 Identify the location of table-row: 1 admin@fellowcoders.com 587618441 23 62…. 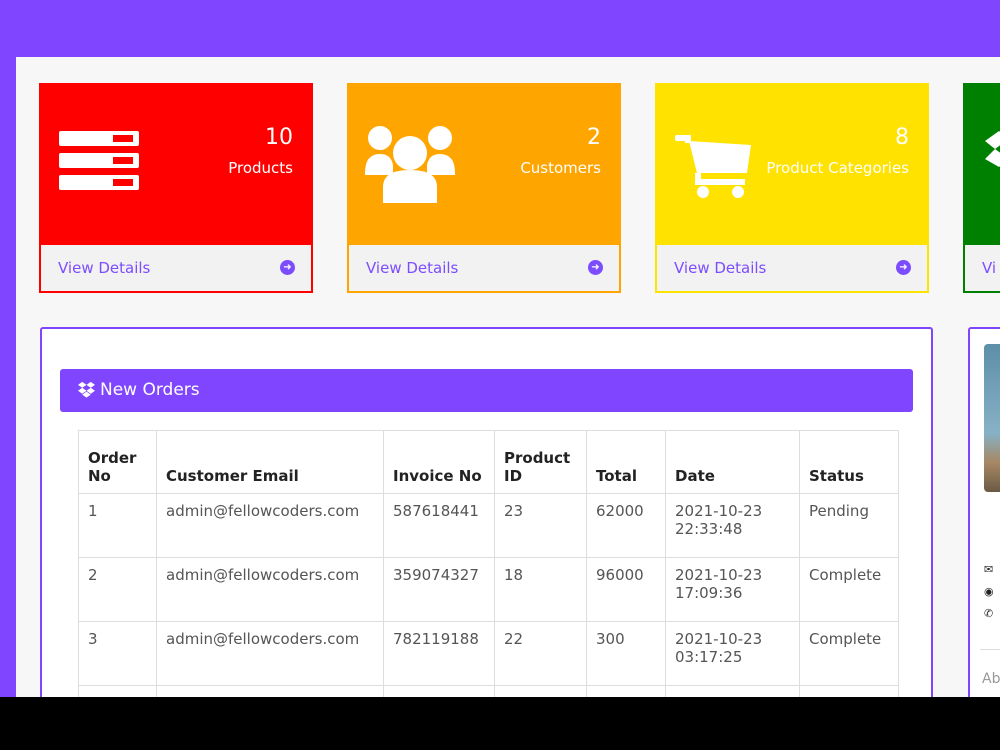
(488, 525).